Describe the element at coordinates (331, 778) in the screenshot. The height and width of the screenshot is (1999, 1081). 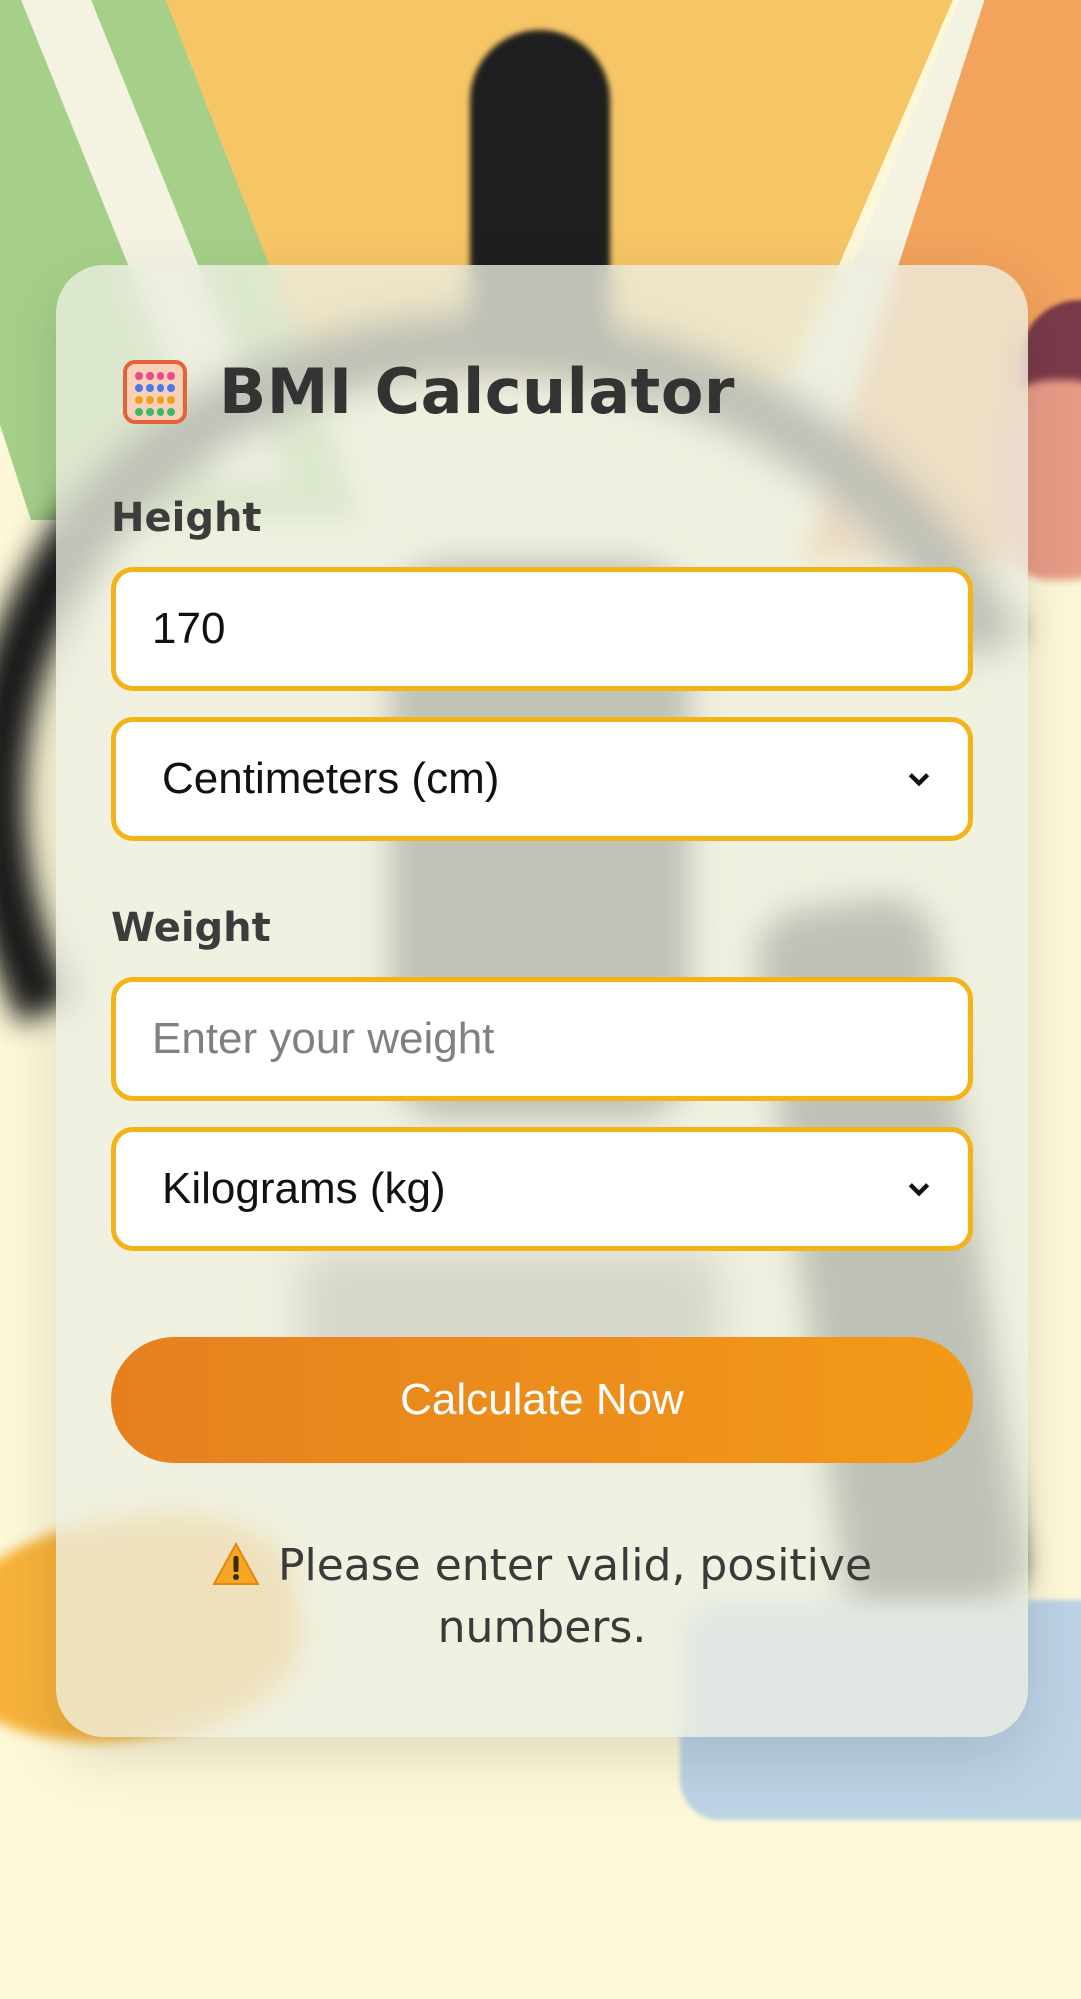
I see `height-unit-value: Centimeters (cm)` at that location.